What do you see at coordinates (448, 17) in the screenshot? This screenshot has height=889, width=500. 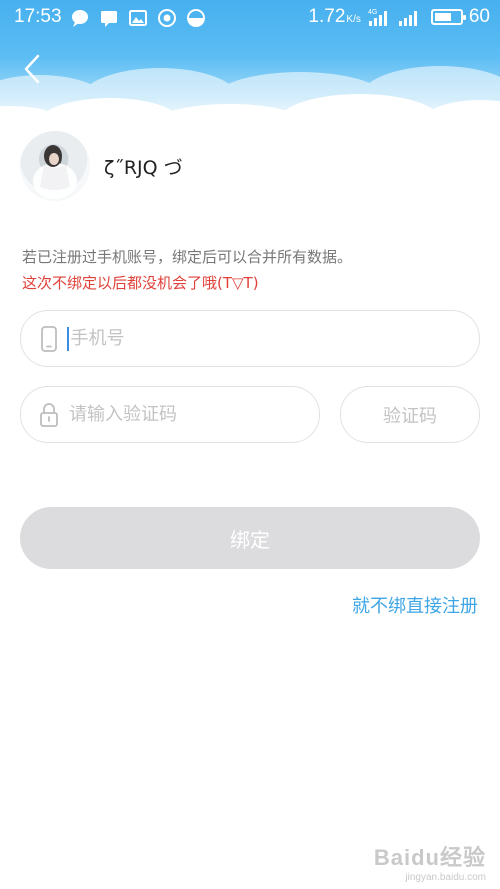 I see `battery-icon` at bounding box center [448, 17].